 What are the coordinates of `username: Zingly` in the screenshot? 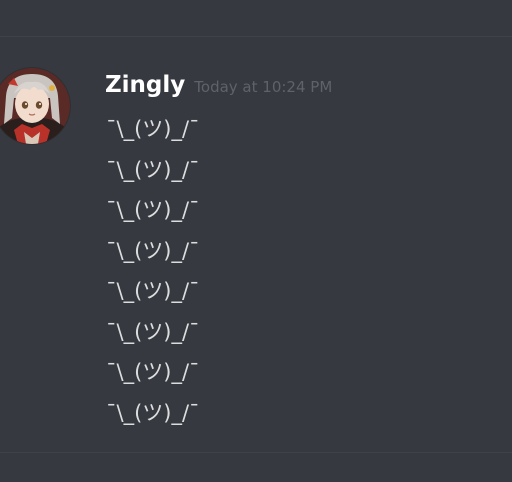 It's located at (145, 85).